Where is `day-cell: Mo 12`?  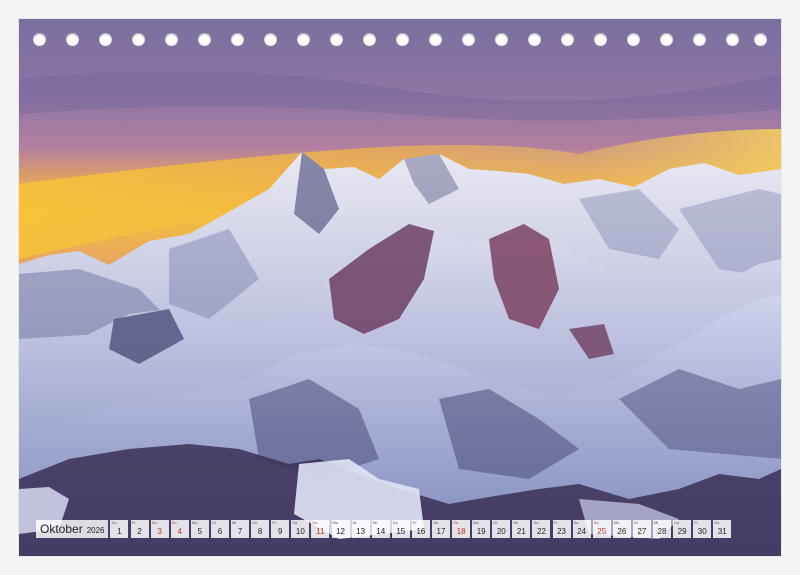 day-cell: Mo 12 is located at coordinates (340, 529).